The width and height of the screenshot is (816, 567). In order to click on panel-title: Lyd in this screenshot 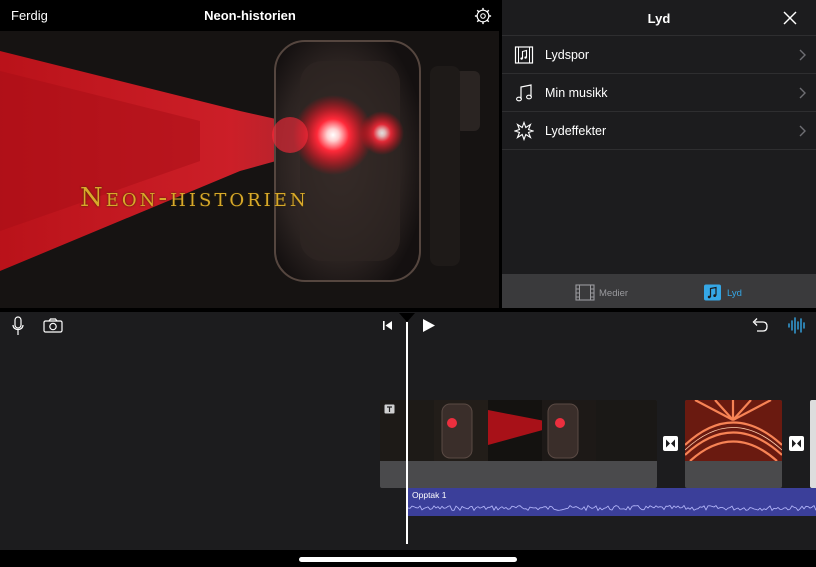, I will do `click(659, 18)`.